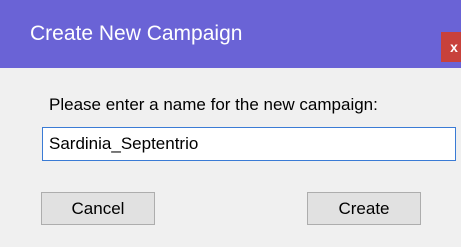  Describe the element at coordinates (98, 208) in the screenshot. I see `cancel-button: Cancel` at that location.